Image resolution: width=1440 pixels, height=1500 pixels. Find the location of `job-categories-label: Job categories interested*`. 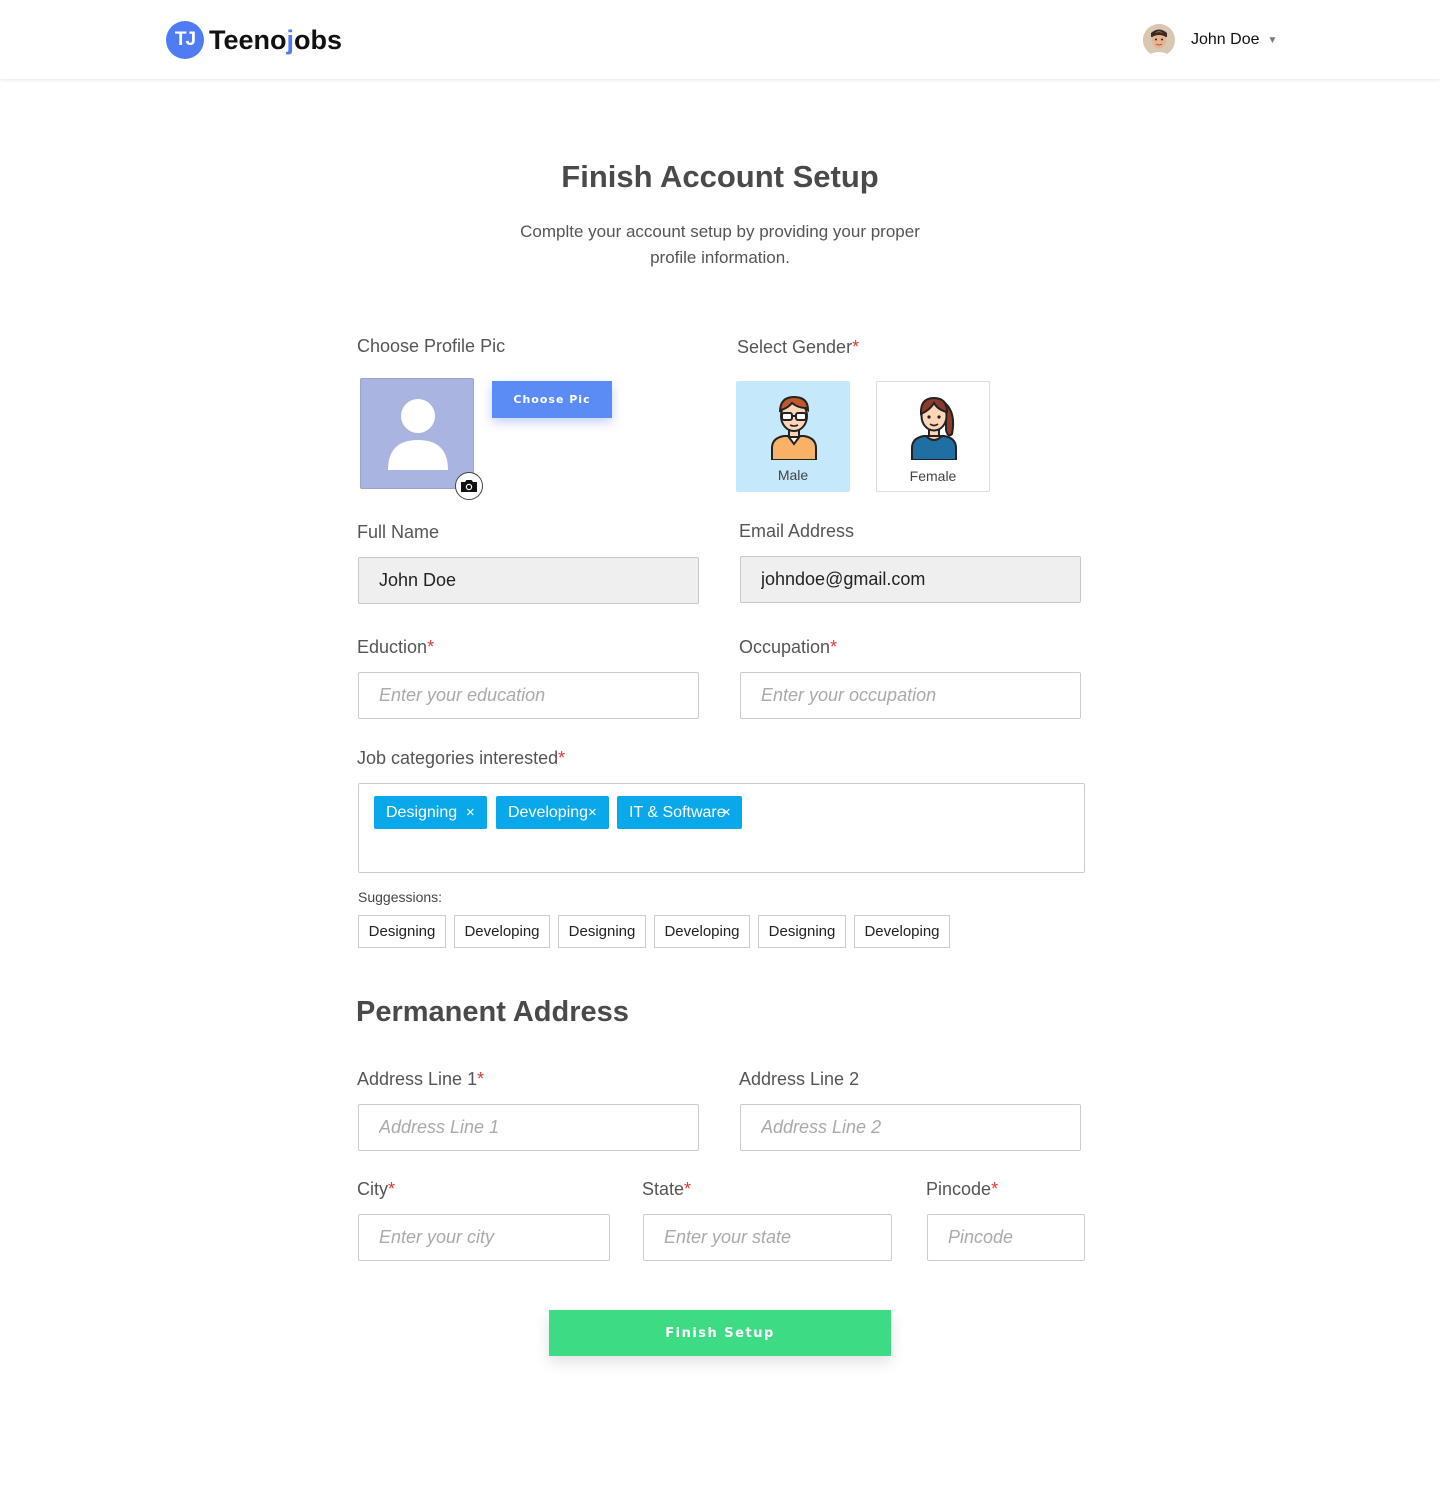

job-categories-label: Job categories interested* is located at coordinates (461, 758).